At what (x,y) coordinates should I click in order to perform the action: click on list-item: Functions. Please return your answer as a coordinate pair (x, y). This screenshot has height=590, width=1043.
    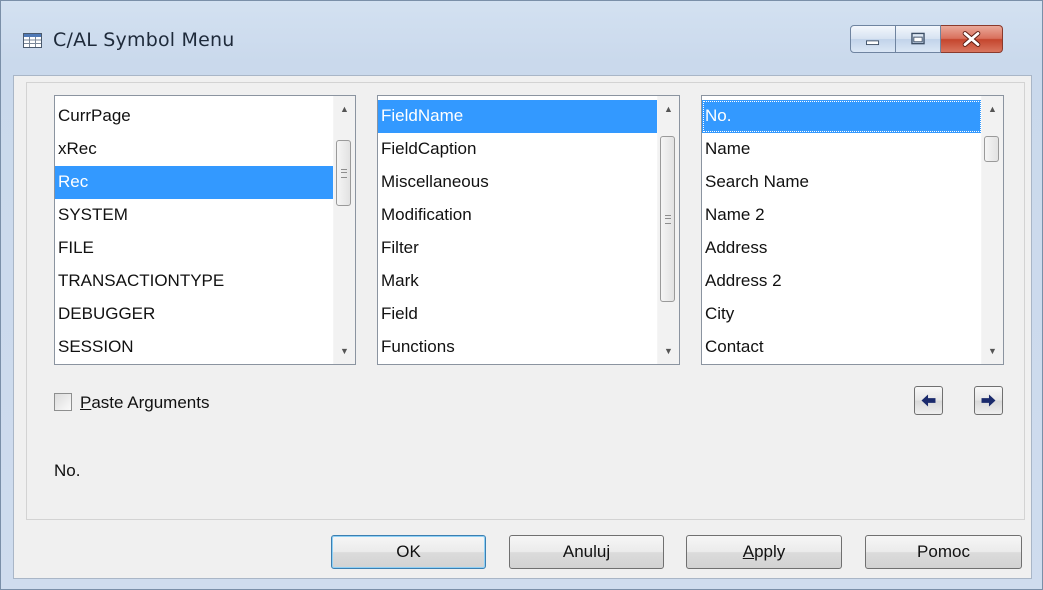
    Looking at the image, I should click on (518, 347).